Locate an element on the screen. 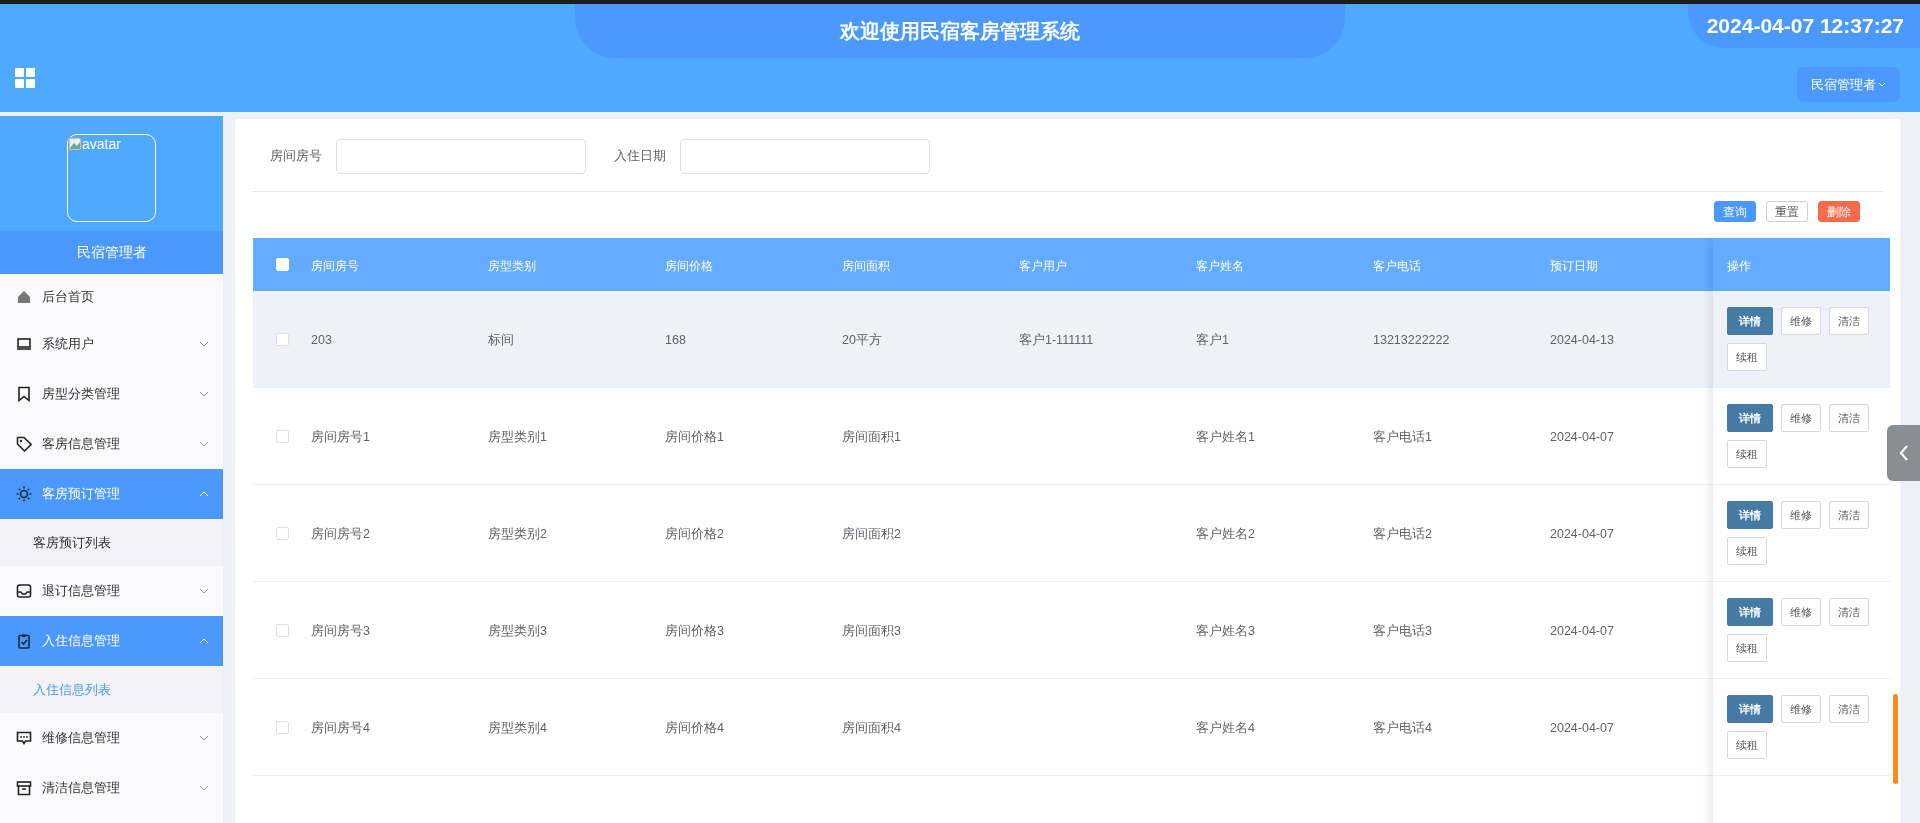  menu-item: 退订信息管理 is located at coordinates (111, 591).